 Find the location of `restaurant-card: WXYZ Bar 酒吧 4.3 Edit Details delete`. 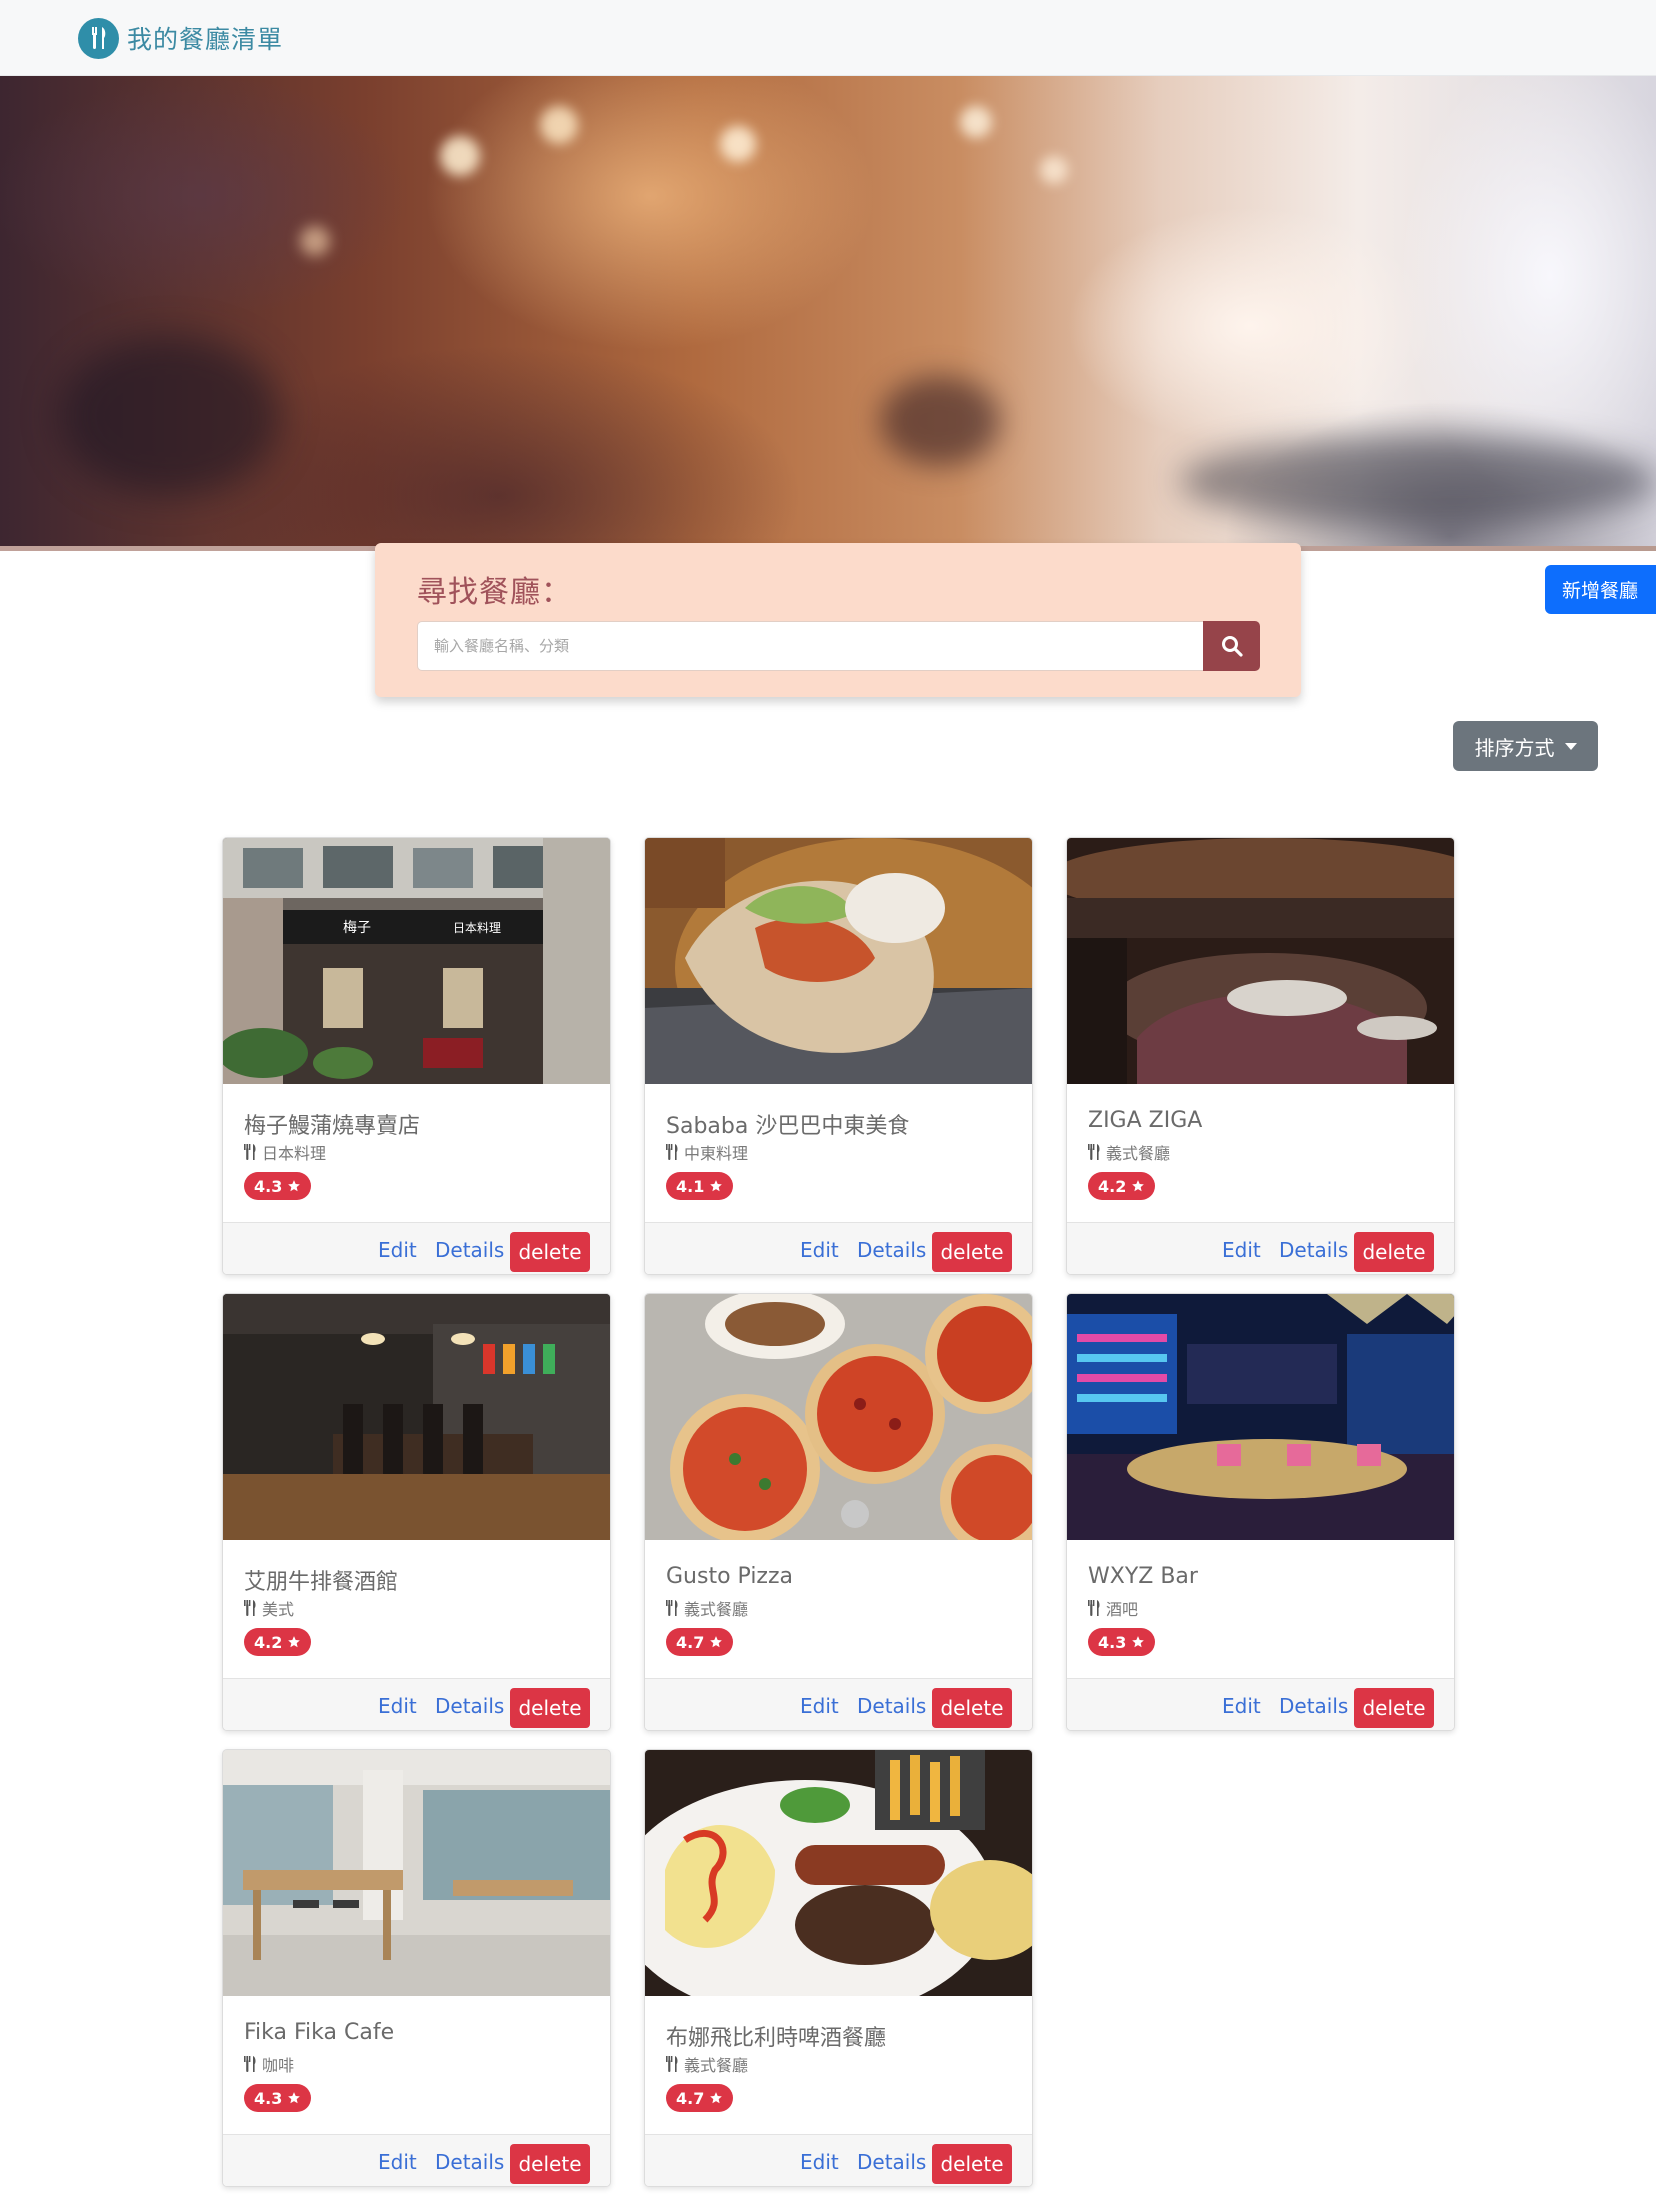

restaurant-card: WXYZ Bar 酒吧 4.3 Edit Details delete is located at coordinates (1260, 1512).